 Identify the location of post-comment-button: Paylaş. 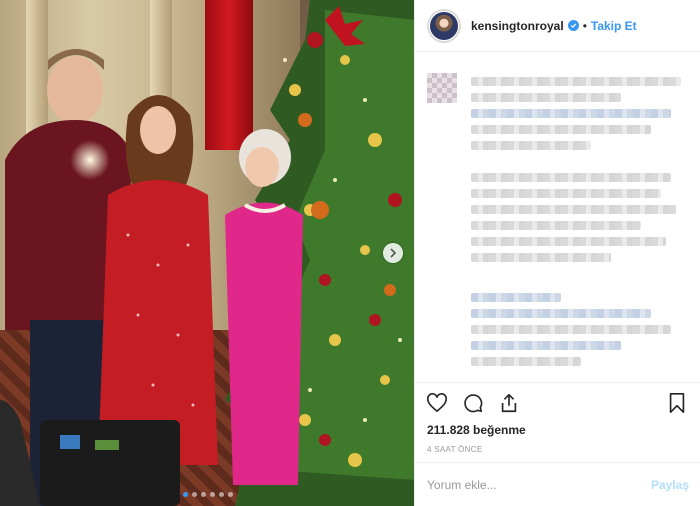
(670, 485).